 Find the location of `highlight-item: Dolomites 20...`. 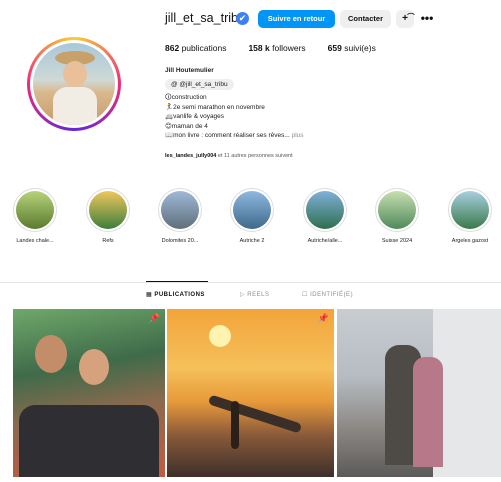

highlight-item: Dolomites 20... is located at coordinates (180, 216).